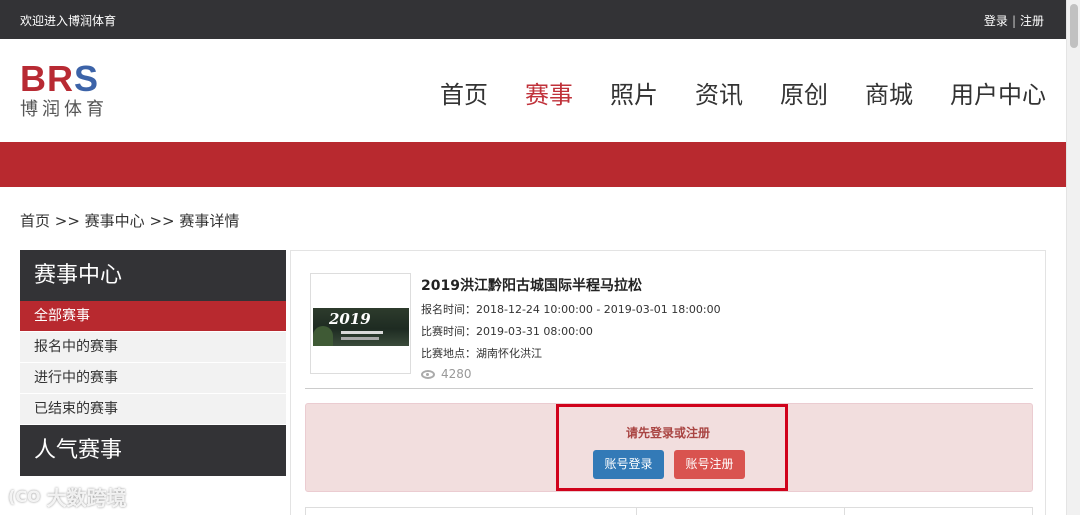  Describe the element at coordinates (996, 21) in the screenshot. I see `login-link: 登录` at that location.